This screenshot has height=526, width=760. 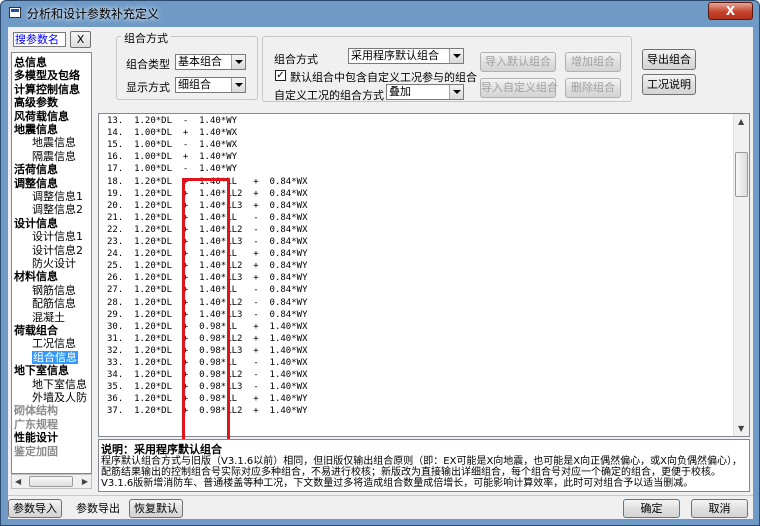 I want to click on tree-item: 地下室信息, so click(x=59, y=384).